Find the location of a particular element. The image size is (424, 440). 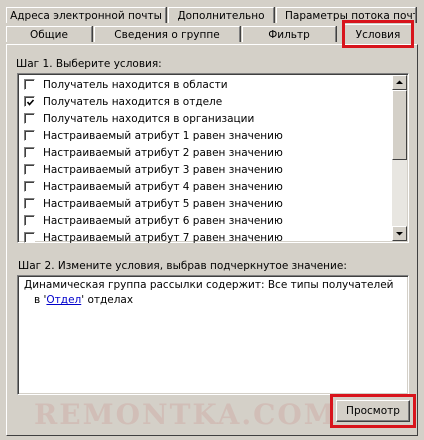

conditions-scrollbar is located at coordinates (399, 158).